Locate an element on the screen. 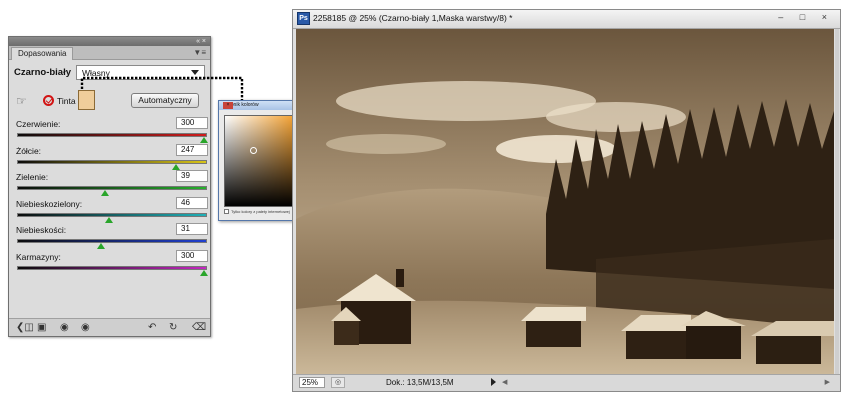 This screenshot has width=850, height=393. preset-label: Czarno-biały is located at coordinates (43, 72).